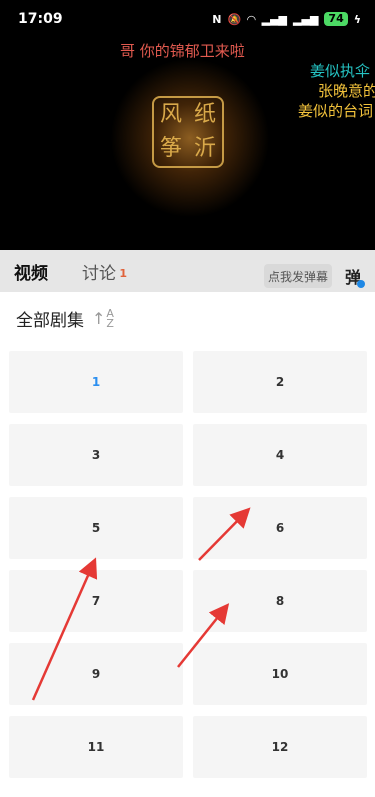 Image resolution: width=375 pixels, height=797 pixels. What do you see at coordinates (357, 19) in the screenshot?
I see `charging-icon: ϟ` at bounding box center [357, 19].